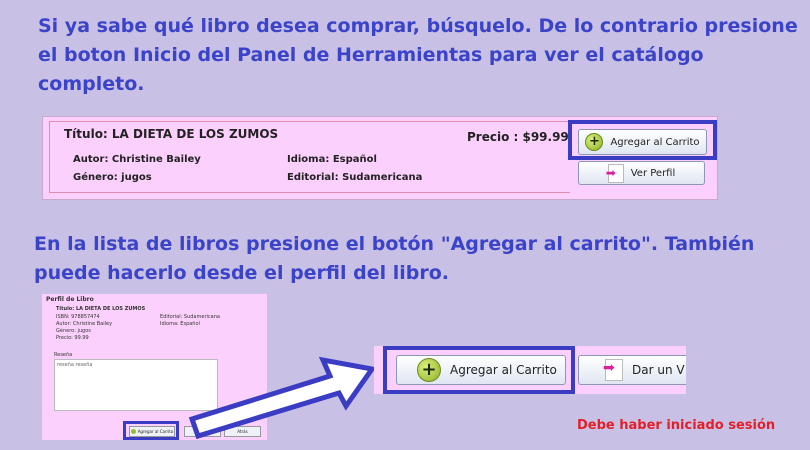 The width and height of the screenshot is (810, 450). What do you see at coordinates (658, 370) in the screenshot?
I see `zoomed-other-label: Dar un V` at bounding box center [658, 370].